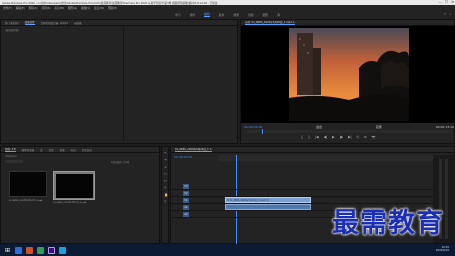 This screenshot has height=256, width=455. I want to click on hand-tool-icon: ✋, so click(166, 195).